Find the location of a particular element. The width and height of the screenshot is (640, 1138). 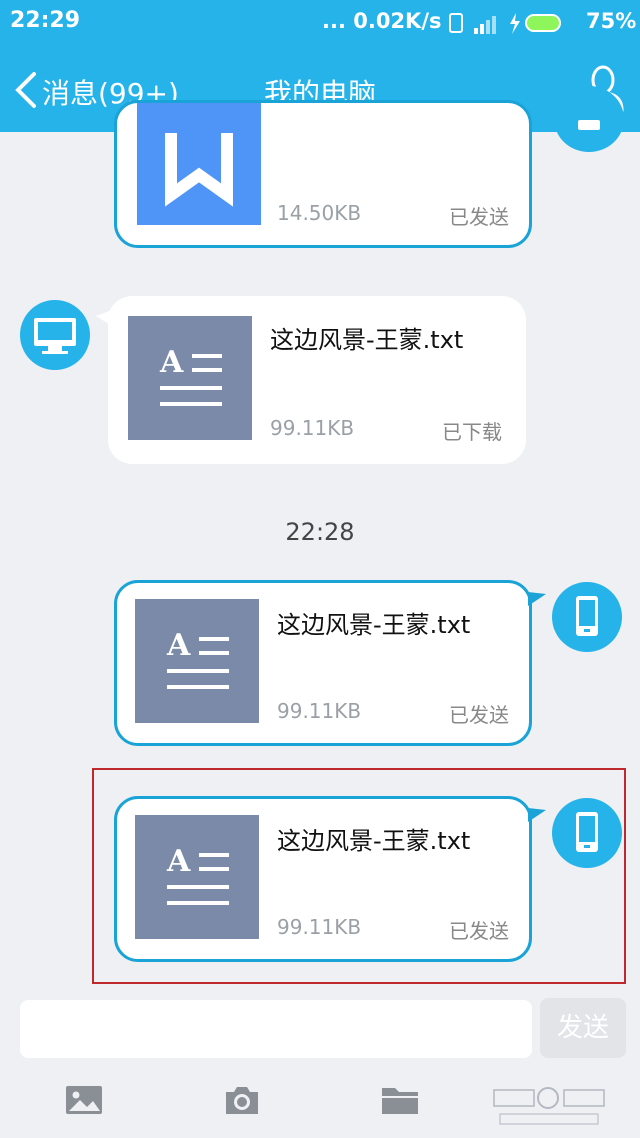

message-timestamp: 22:28 is located at coordinates (320, 532).